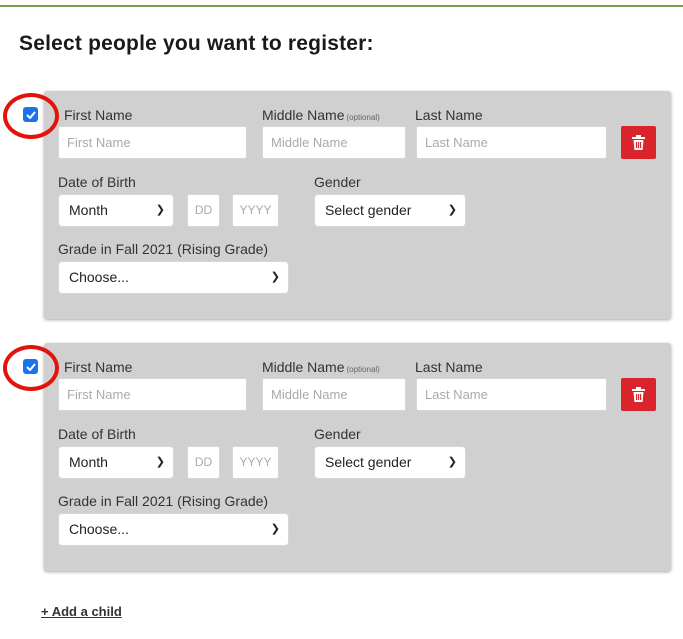 This screenshot has height=639, width=683. I want to click on add-child-link: + Add a child, so click(81, 611).